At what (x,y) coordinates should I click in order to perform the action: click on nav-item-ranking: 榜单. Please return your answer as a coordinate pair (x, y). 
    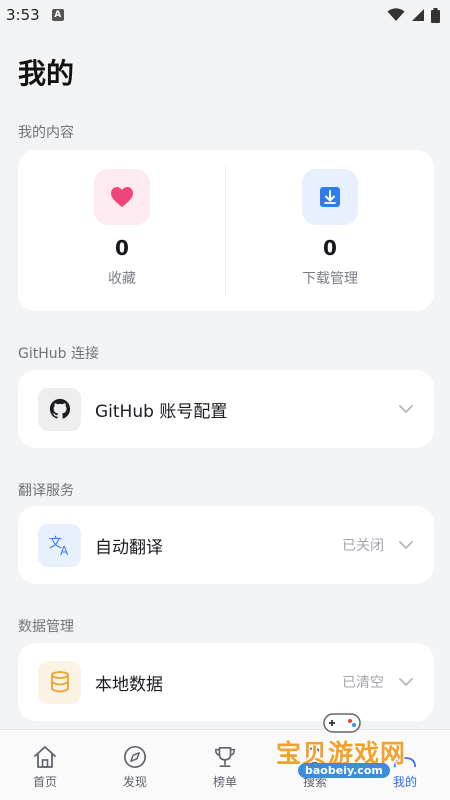
    Looking at the image, I should click on (225, 765).